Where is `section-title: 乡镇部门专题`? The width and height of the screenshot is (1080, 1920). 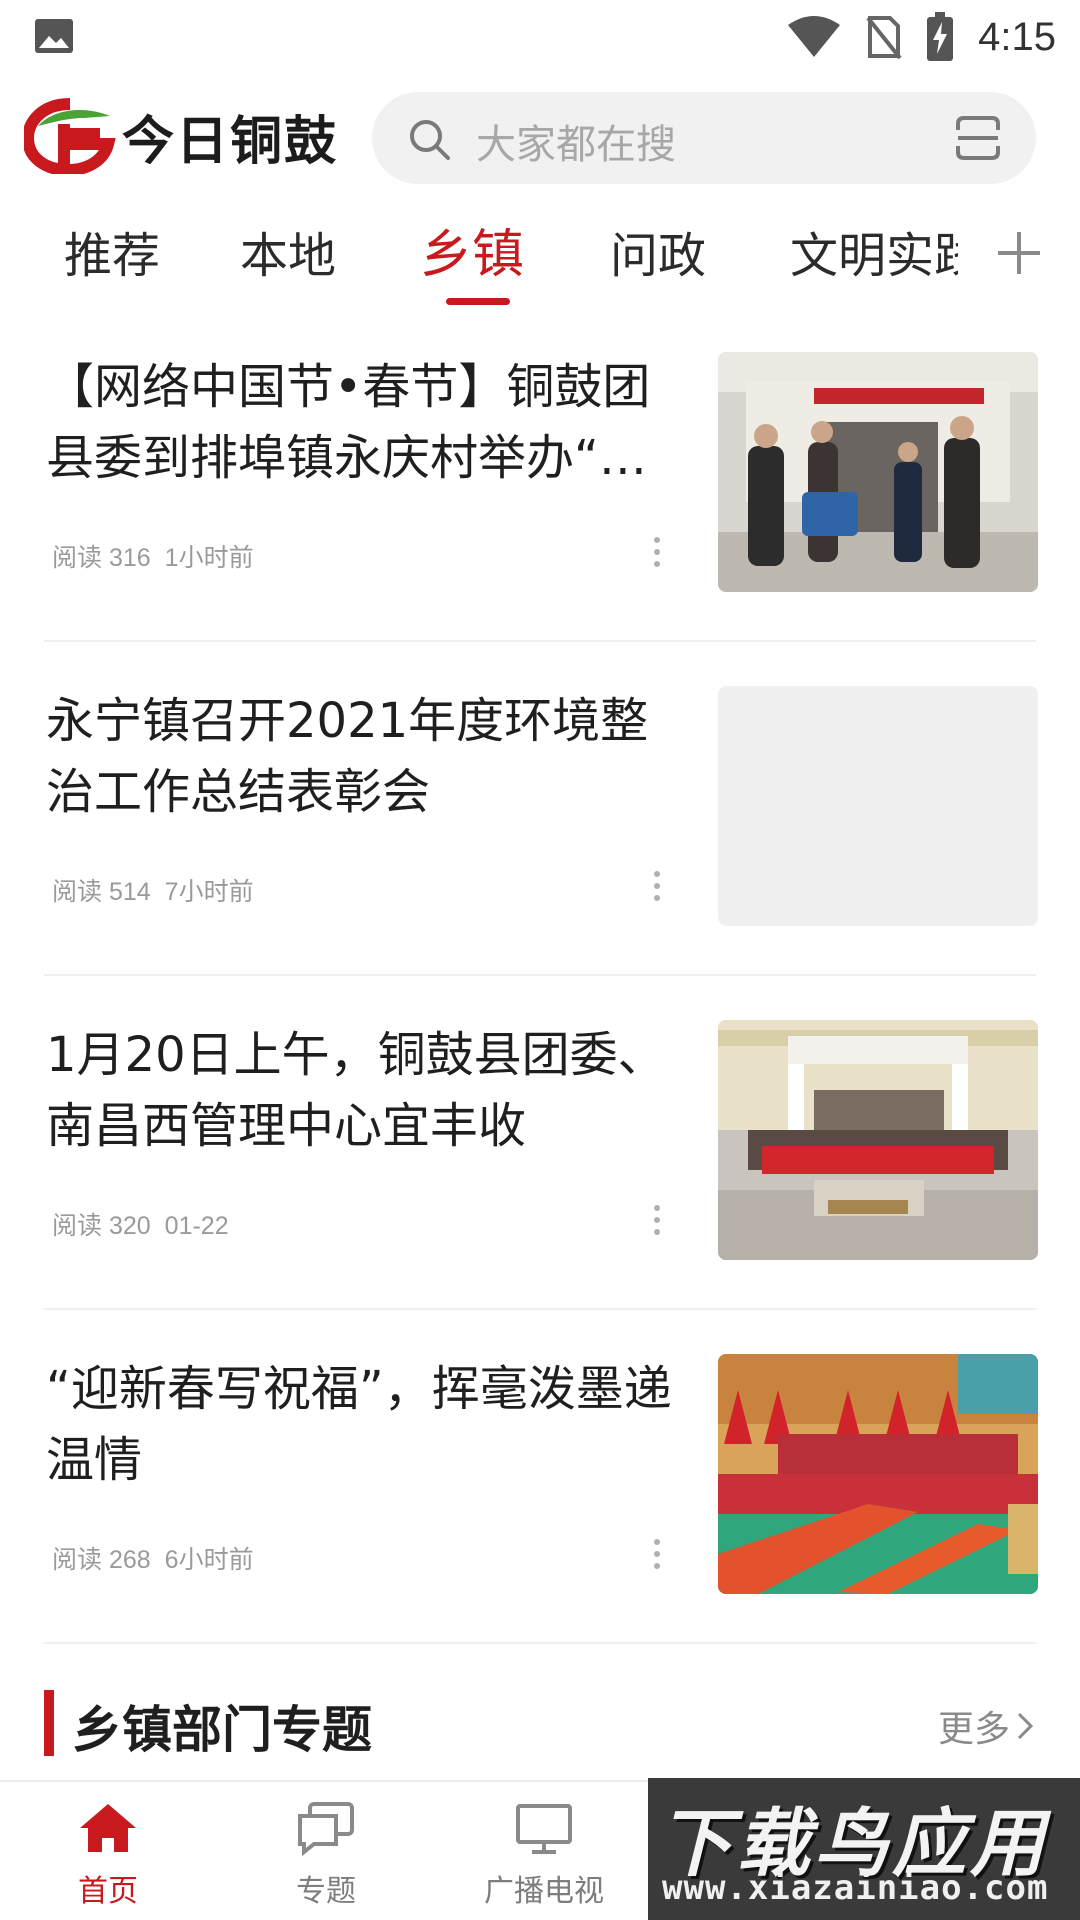
section-title: 乡镇部门专题 is located at coordinates (222, 1730).